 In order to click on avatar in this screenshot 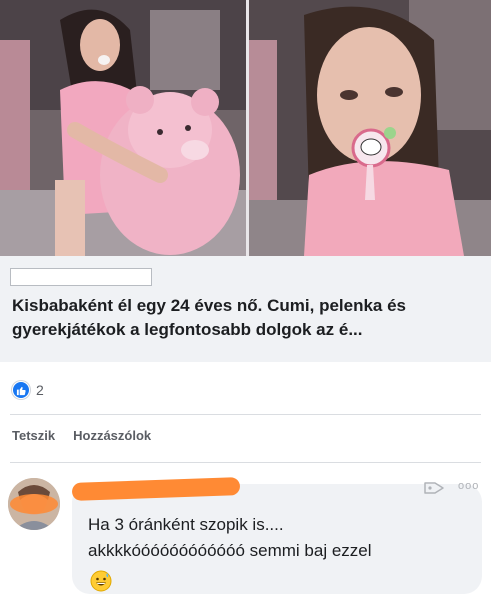, I will do `click(34, 504)`.